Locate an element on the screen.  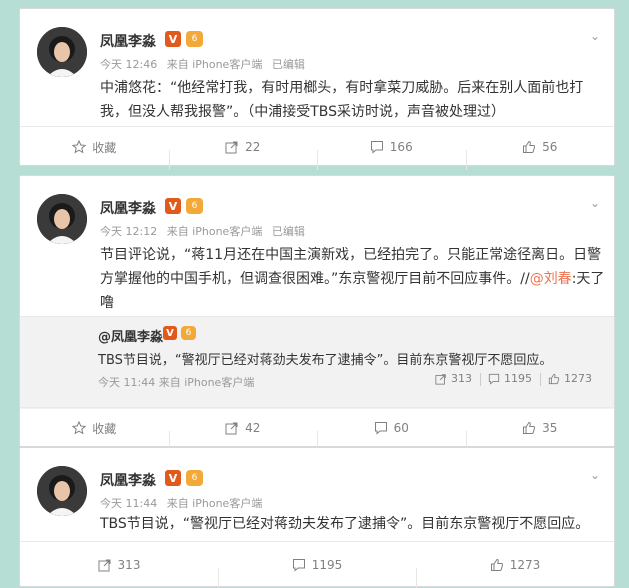
action-bar: 313 1195 1273 is located at coordinates (317, 564).